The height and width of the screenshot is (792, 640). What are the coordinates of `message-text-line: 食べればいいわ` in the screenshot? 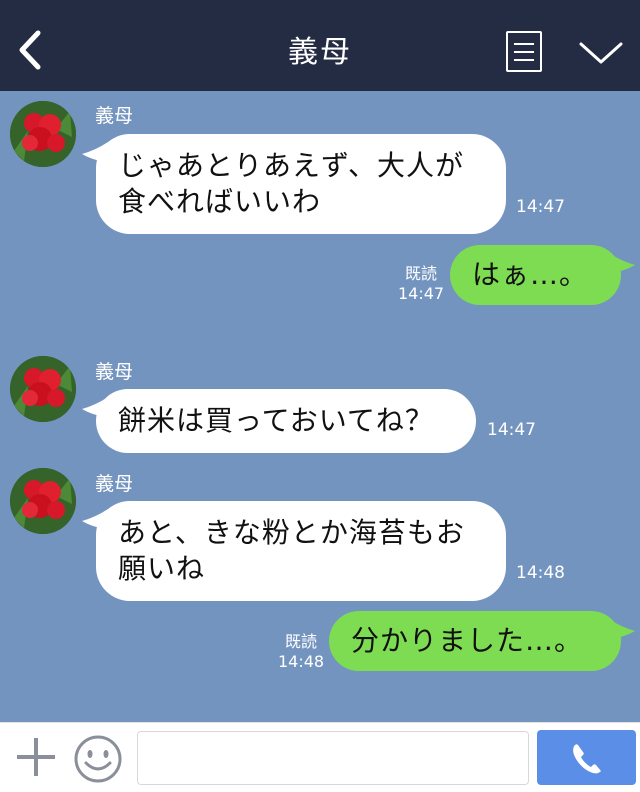 It's located at (220, 201).